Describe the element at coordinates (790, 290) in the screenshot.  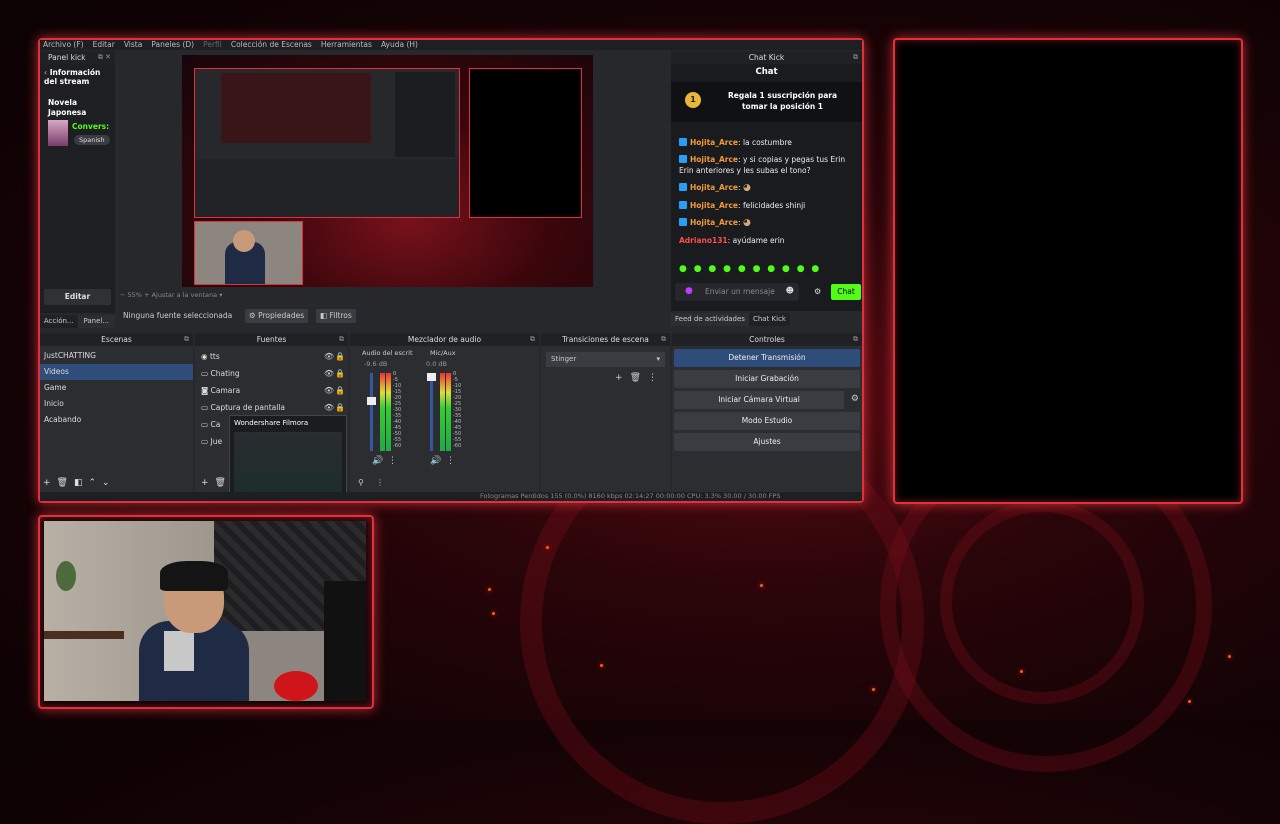
I see `emoji-icon: ☻` at that location.